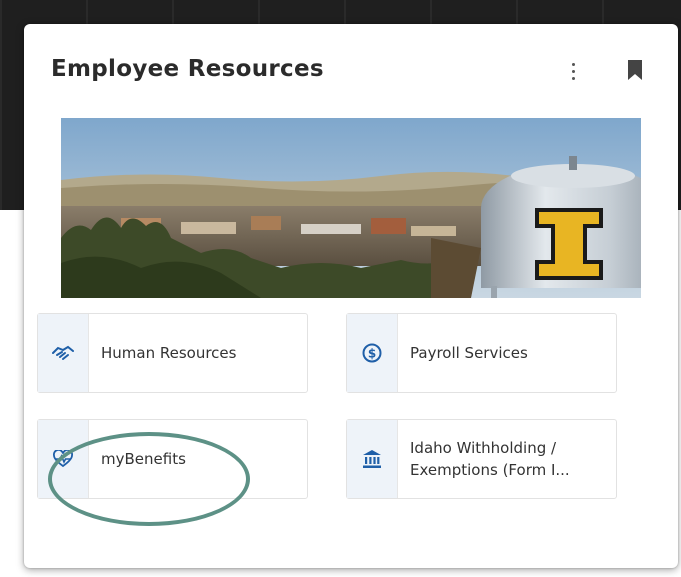 This screenshot has width=681, height=577. I want to click on dollar-circle-icon: $, so click(372, 353).